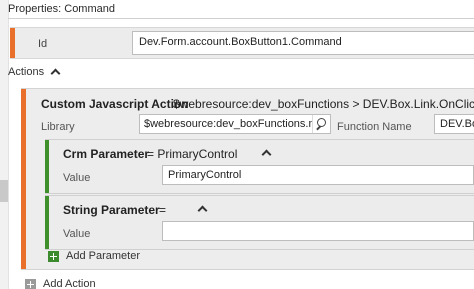 The width and height of the screenshot is (474, 289). I want to click on parameter-summary: = PrimaryControl, so click(192, 154).